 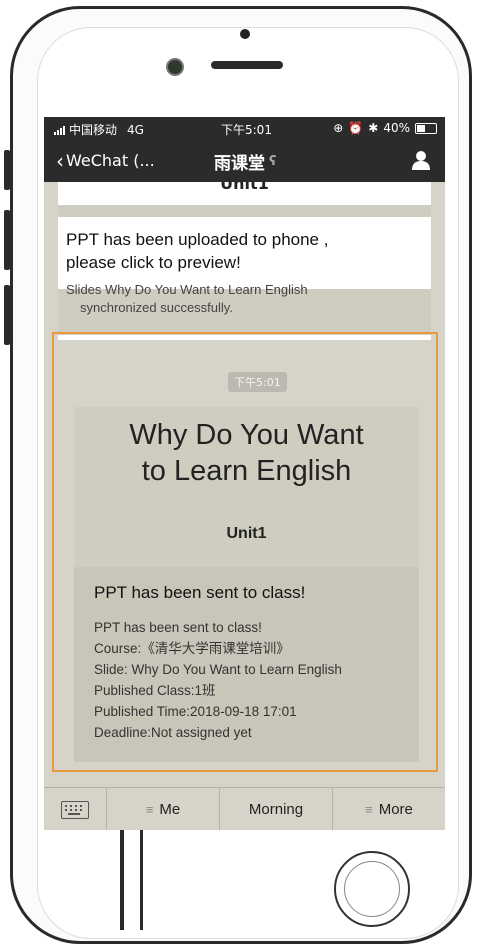 What do you see at coordinates (396, 128) in the screenshot?
I see `battery-percent: 40%` at bounding box center [396, 128].